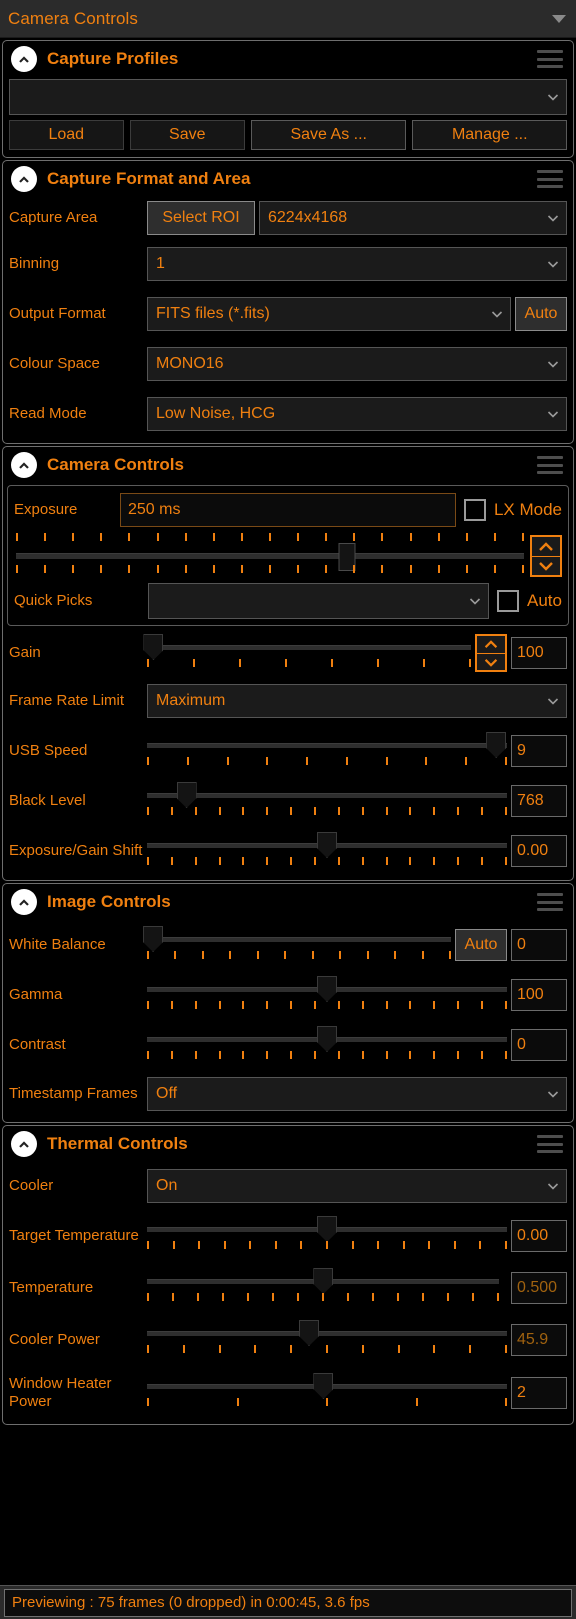  Describe the element at coordinates (327, 751) in the screenshot. I see `usb-speed-slider` at that location.